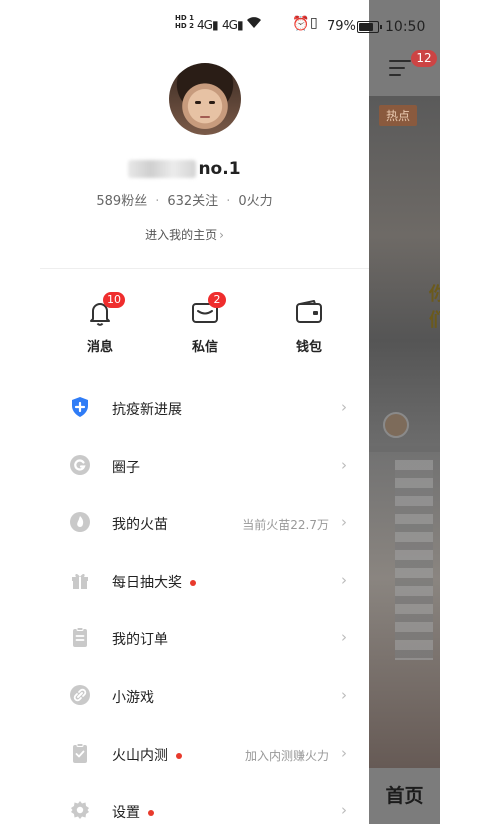  I want to click on flame-balance: 当前火苗22.7万, so click(285, 525).